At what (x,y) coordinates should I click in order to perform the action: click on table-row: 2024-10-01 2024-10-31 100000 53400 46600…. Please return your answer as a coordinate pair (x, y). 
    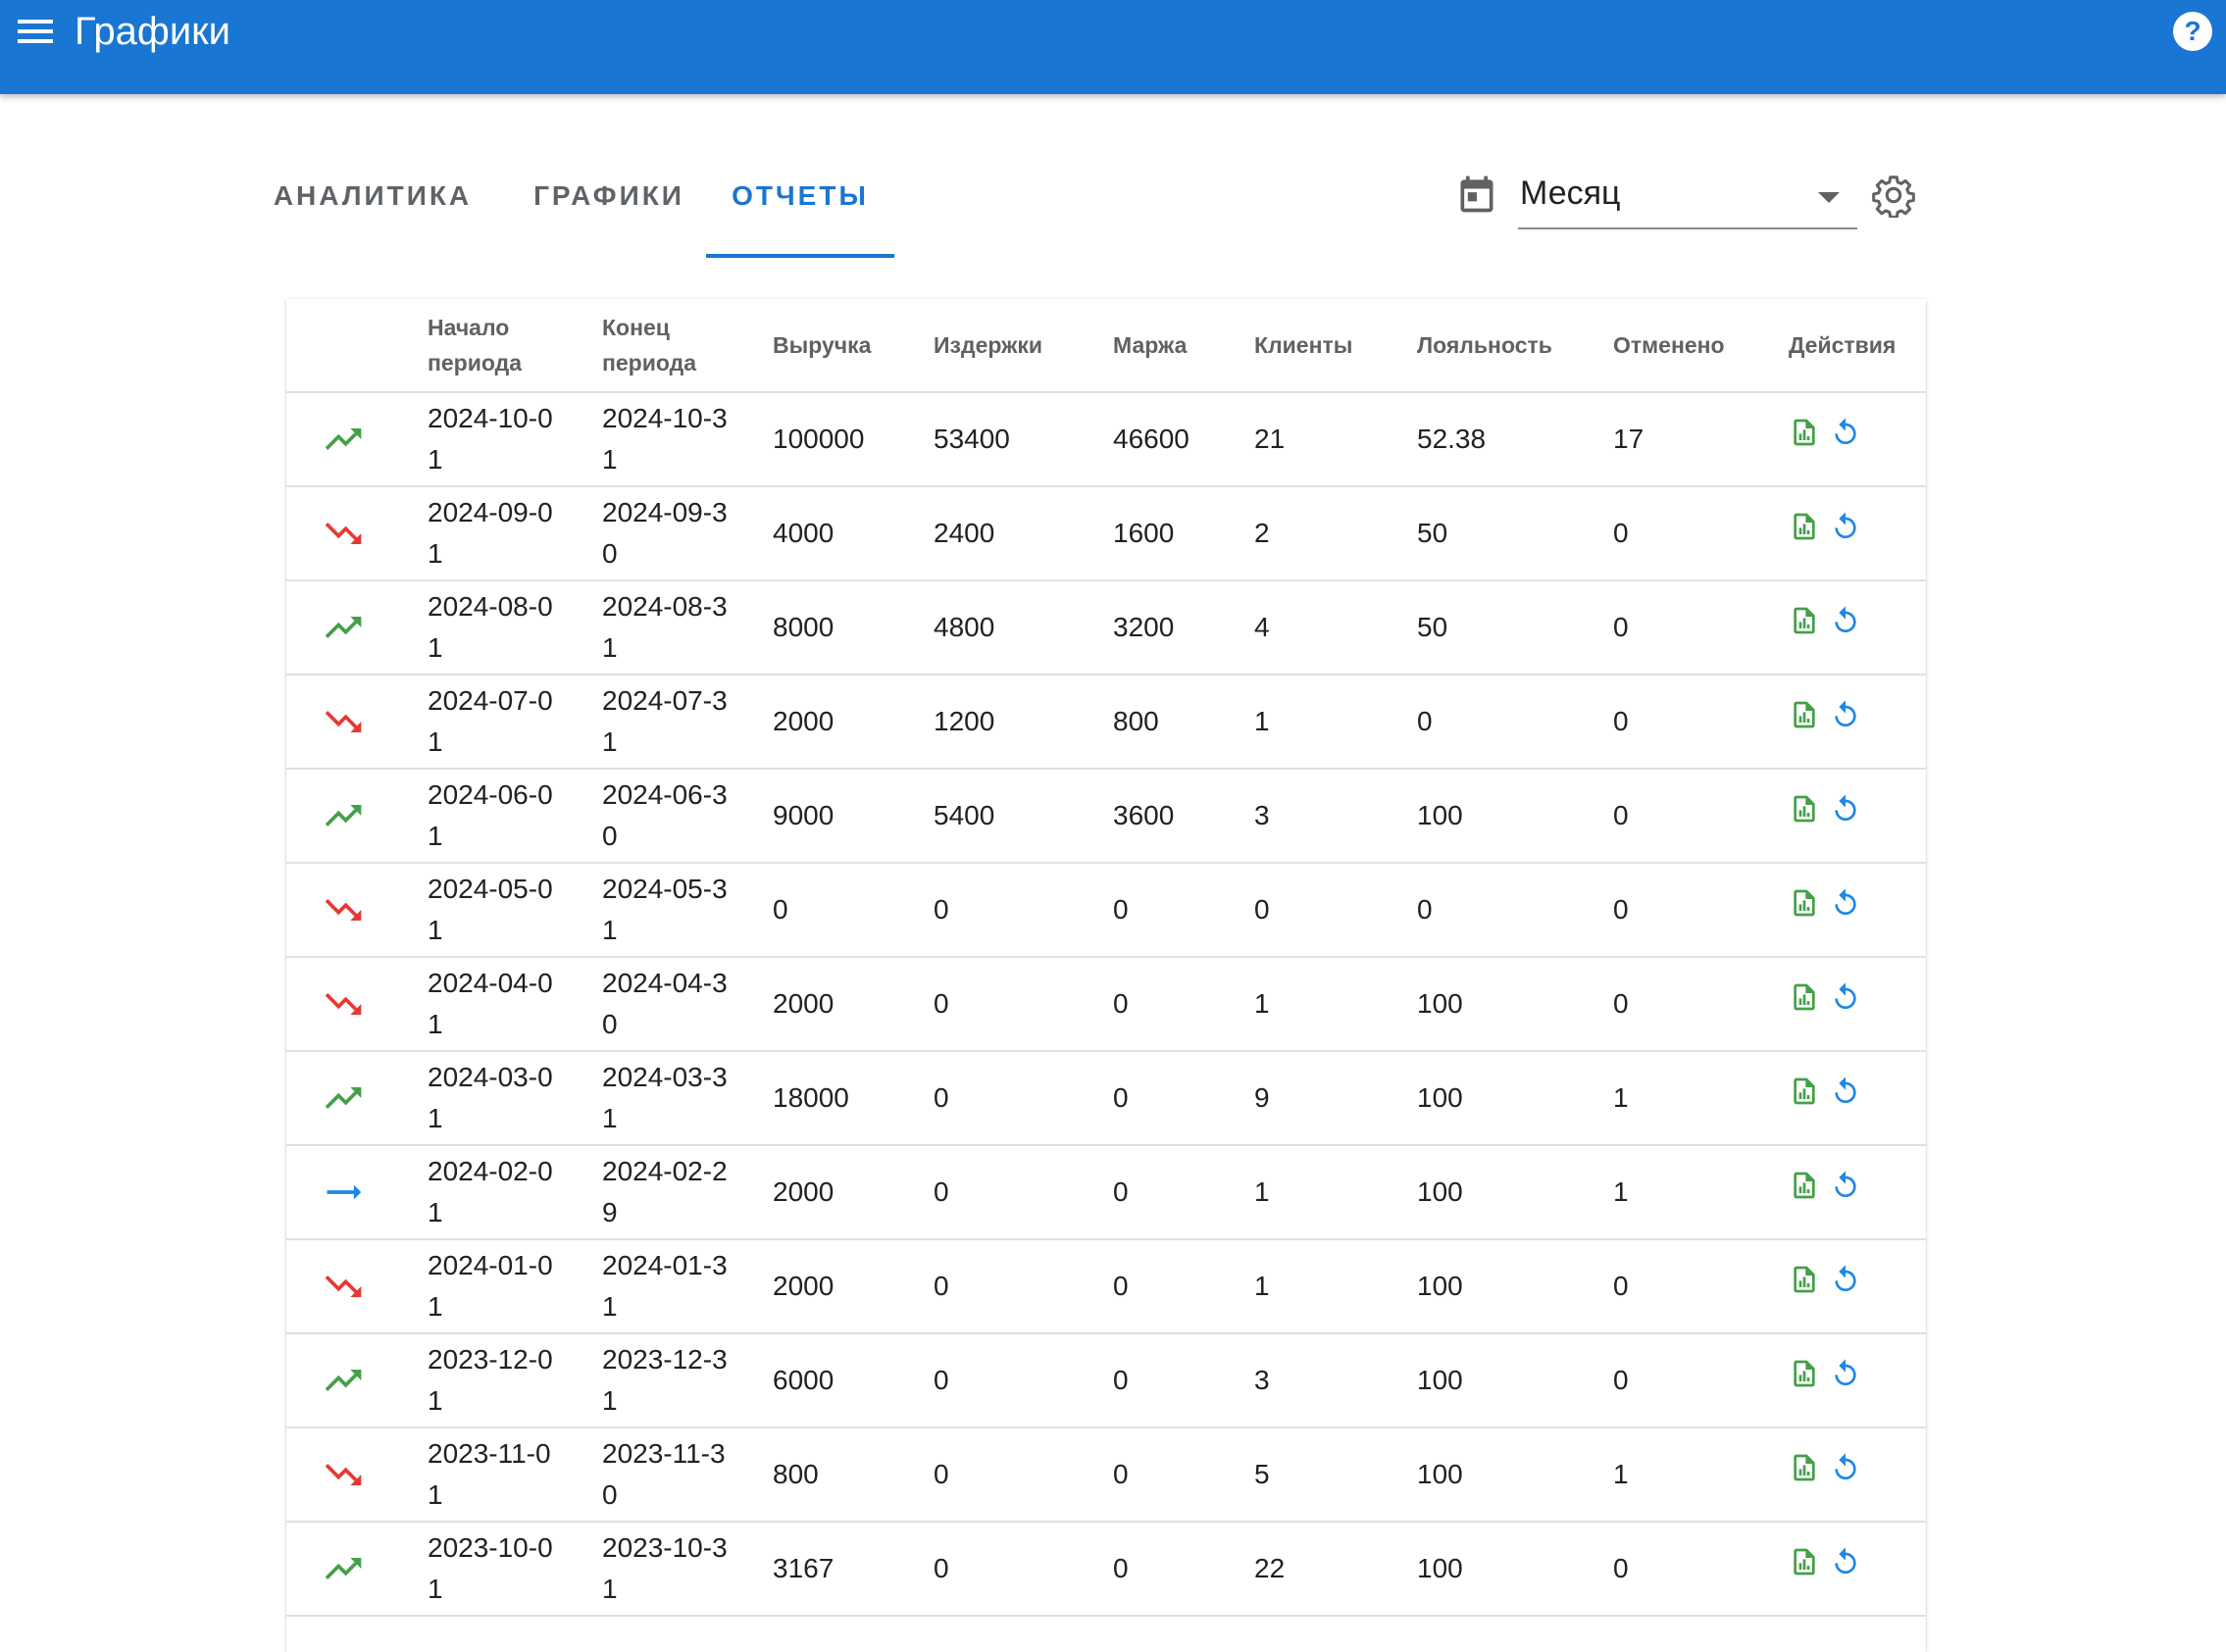
    Looking at the image, I should click on (1106, 440).